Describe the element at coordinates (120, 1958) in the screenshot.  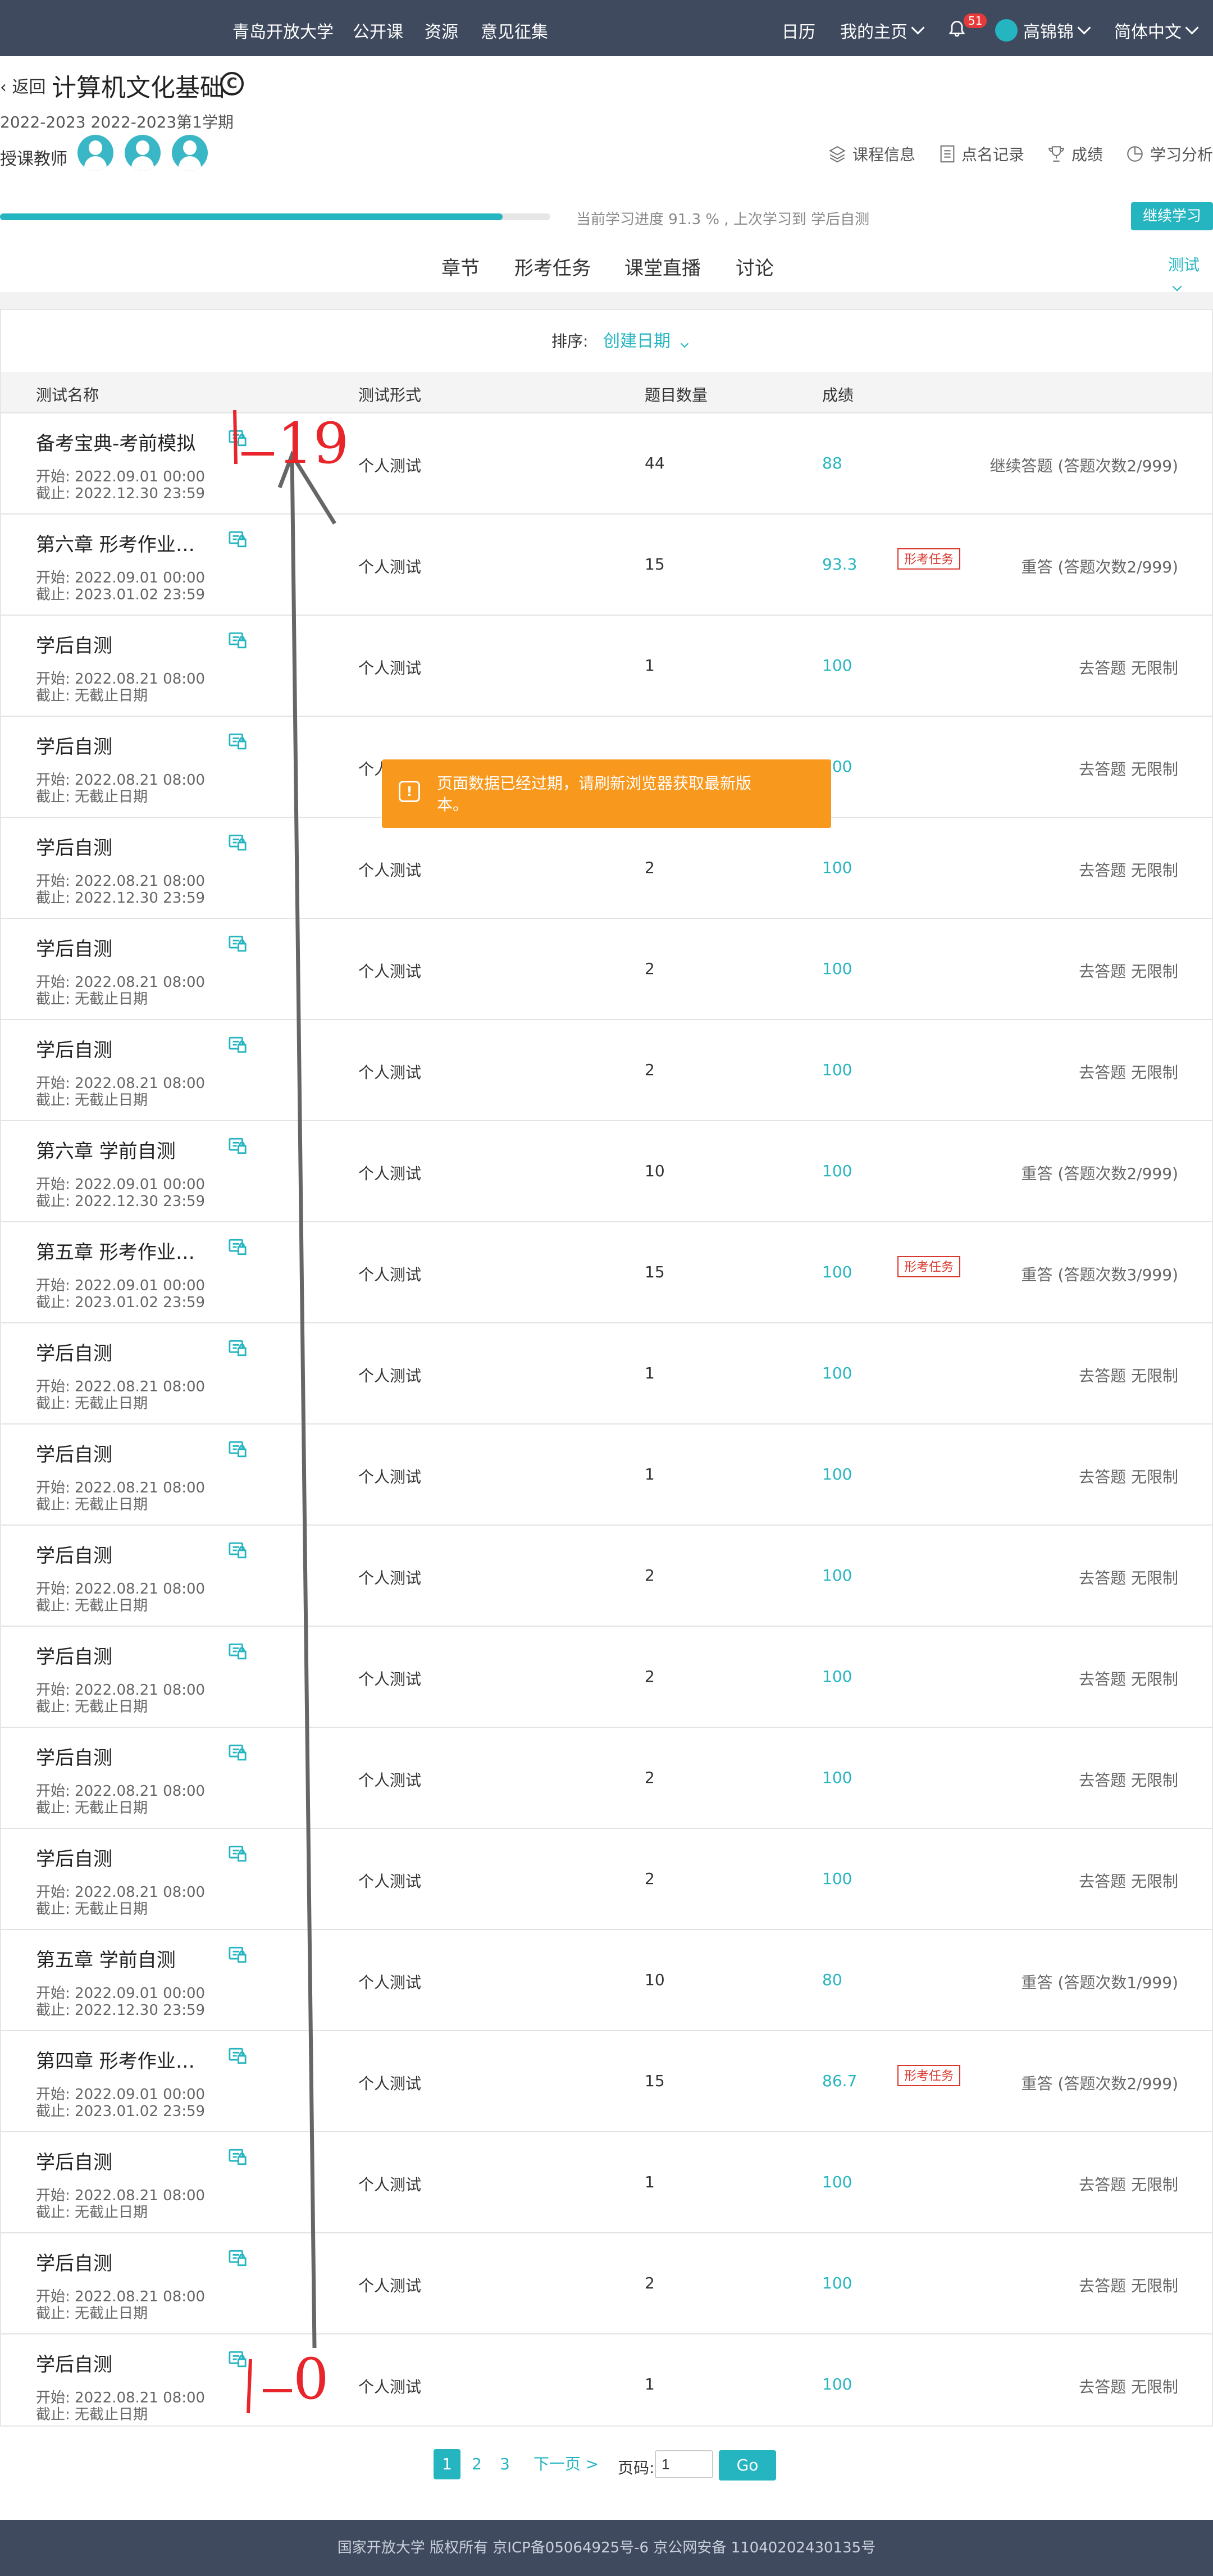
I see `test-name: 第五章 学前自测` at that location.